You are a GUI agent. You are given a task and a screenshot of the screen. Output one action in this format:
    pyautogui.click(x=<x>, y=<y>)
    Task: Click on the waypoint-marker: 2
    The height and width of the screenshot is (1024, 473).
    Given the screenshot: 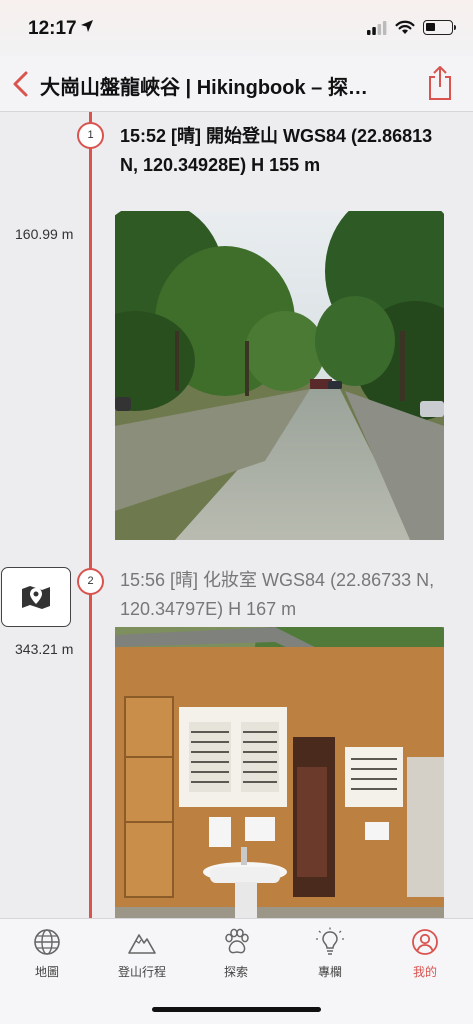 What is the action you would take?
    pyautogui.click(x=90, y=581)
    